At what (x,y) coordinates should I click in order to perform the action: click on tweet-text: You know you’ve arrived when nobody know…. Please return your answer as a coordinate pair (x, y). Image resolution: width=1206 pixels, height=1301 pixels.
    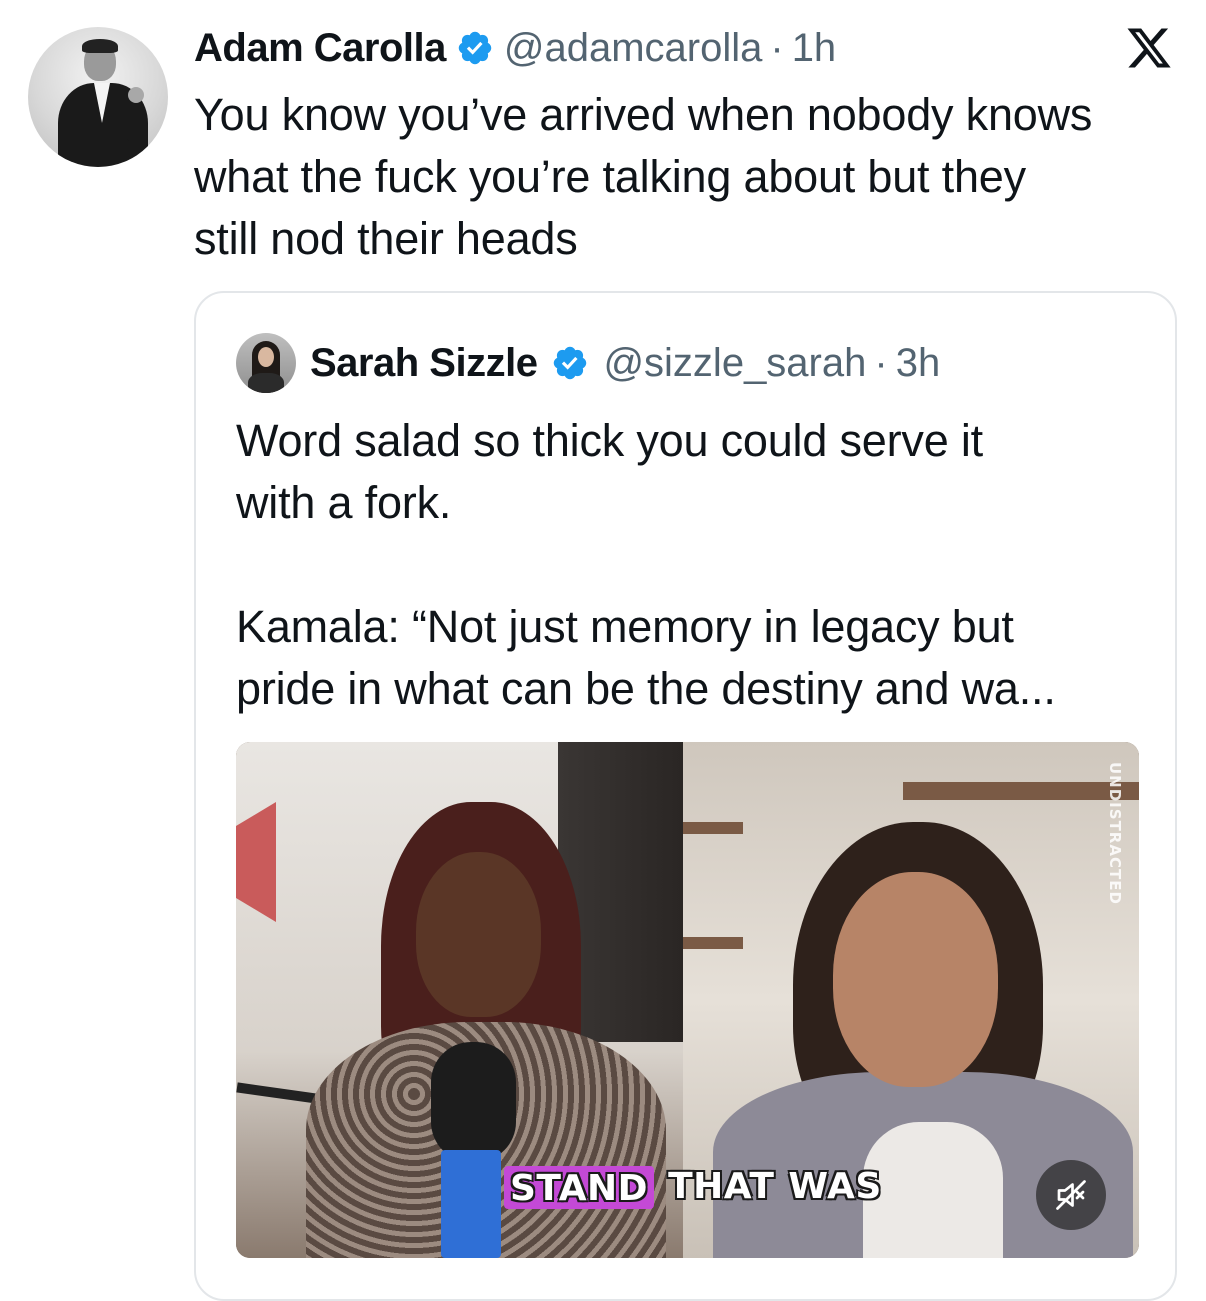
    Looking at the image, I should click on (689, 177).